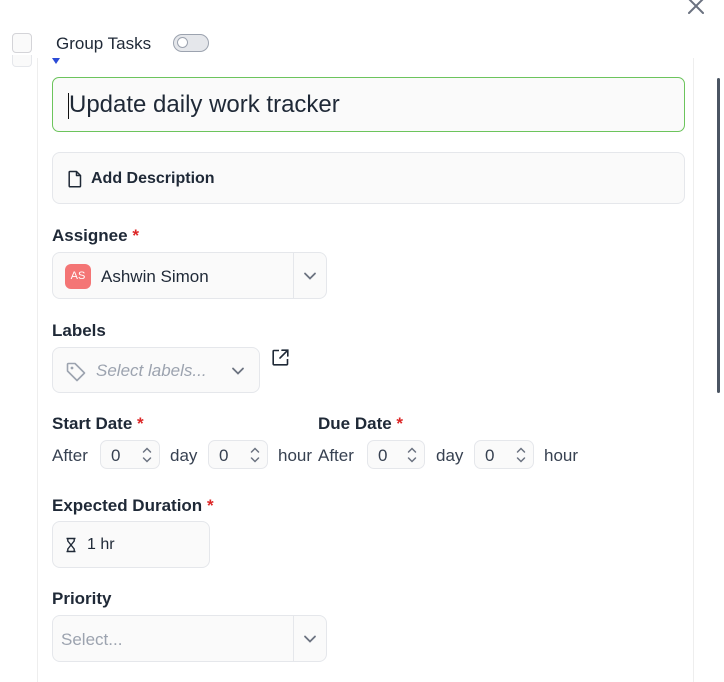  I want to click on due-date-label: Due Date *, so click(360, 424).